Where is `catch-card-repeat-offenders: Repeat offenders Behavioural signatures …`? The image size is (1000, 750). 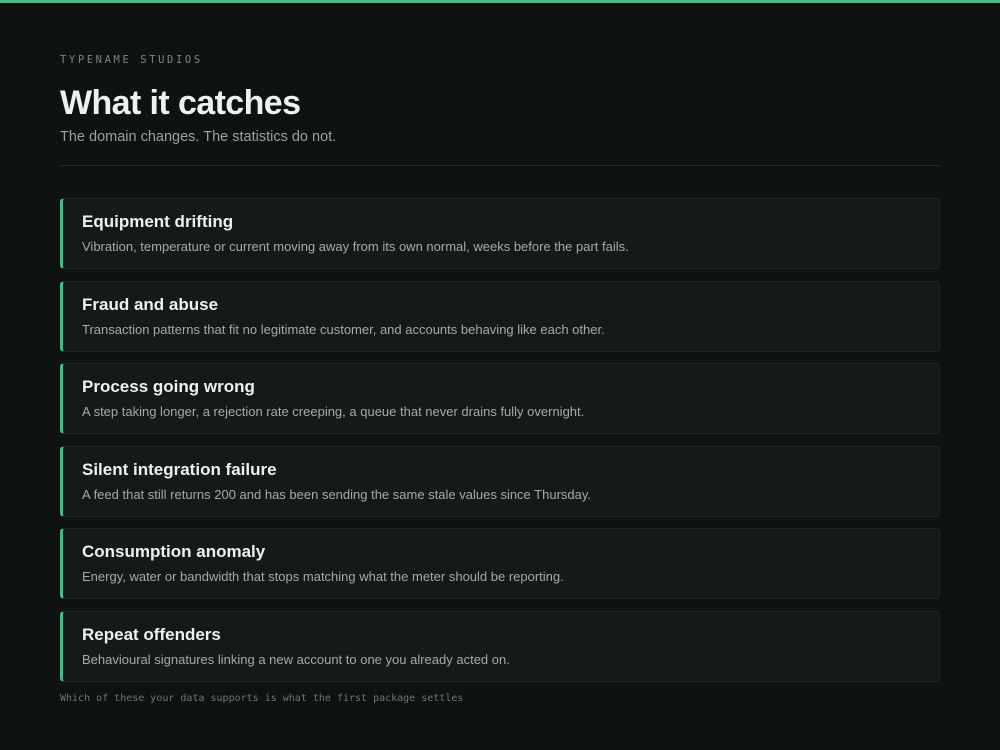 catch-card-repeat-offenders: Repeat offenders Behavioural signatures … is located at coordinates (500, 646).